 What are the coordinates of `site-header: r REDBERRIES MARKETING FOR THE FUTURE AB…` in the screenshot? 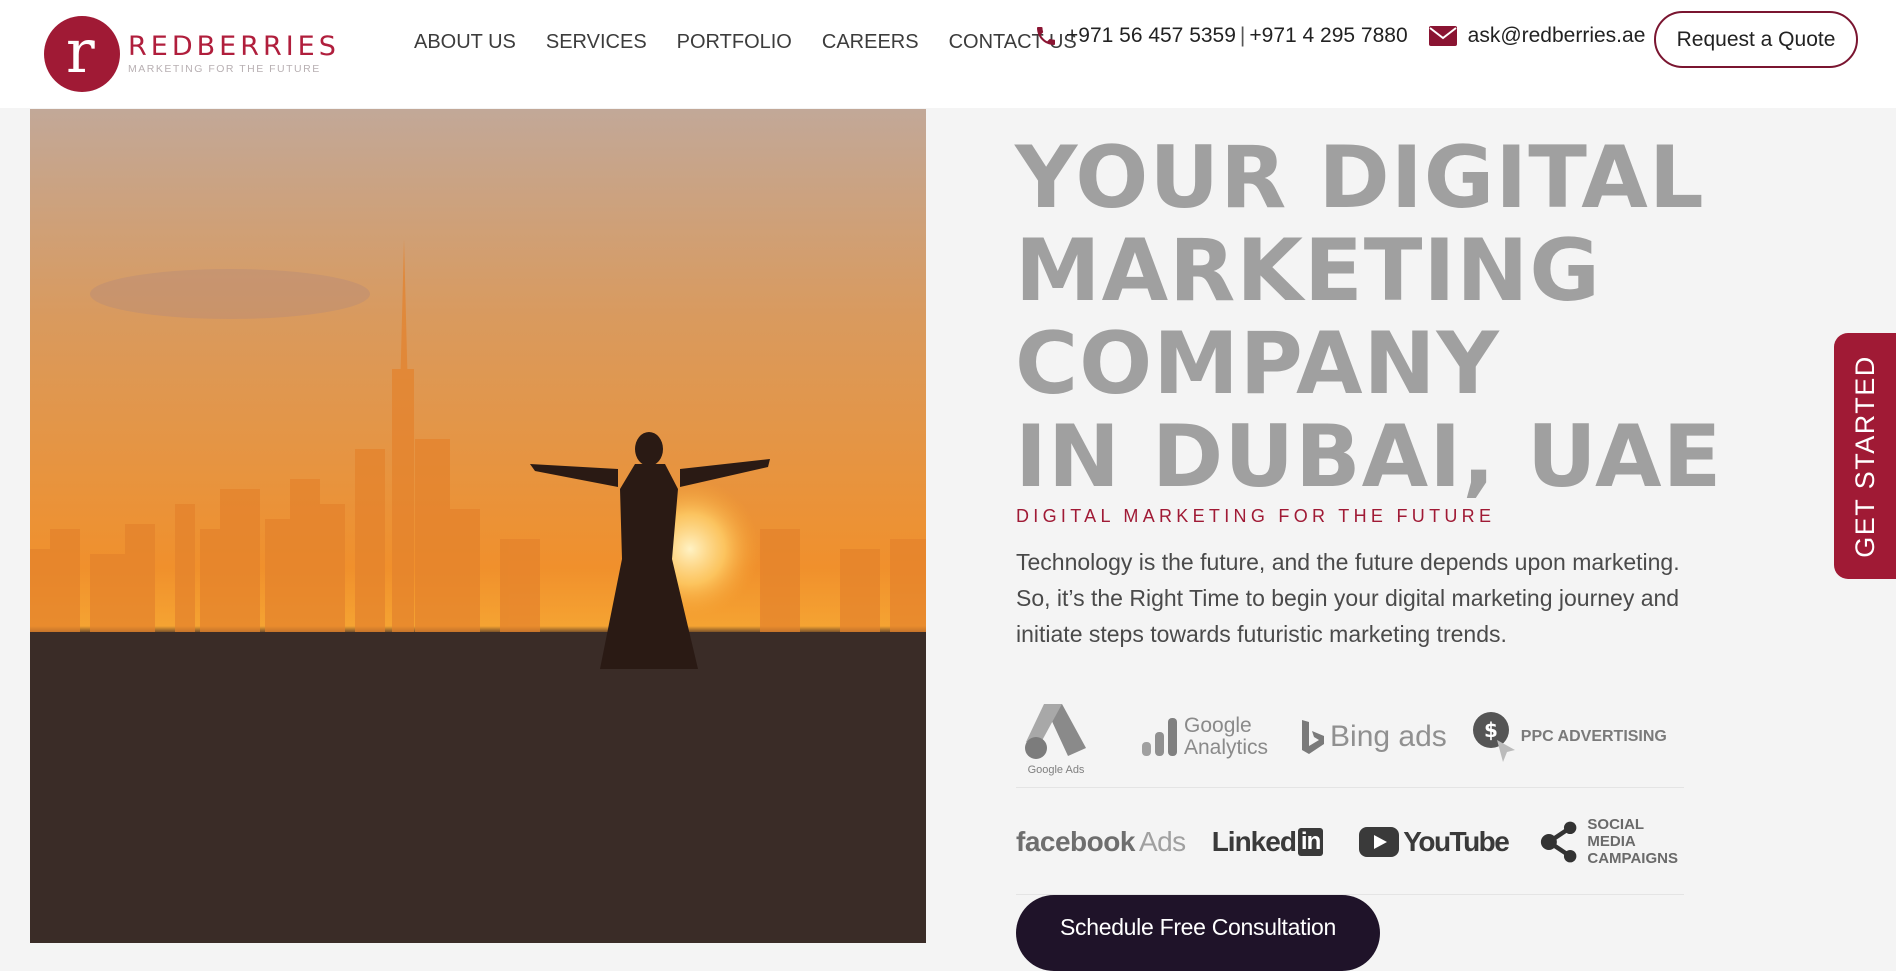 It's located at (948, 54).